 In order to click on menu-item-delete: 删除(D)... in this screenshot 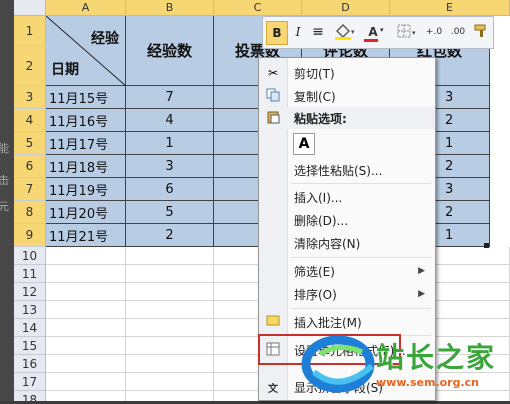, I will do `click(347, 220)`.